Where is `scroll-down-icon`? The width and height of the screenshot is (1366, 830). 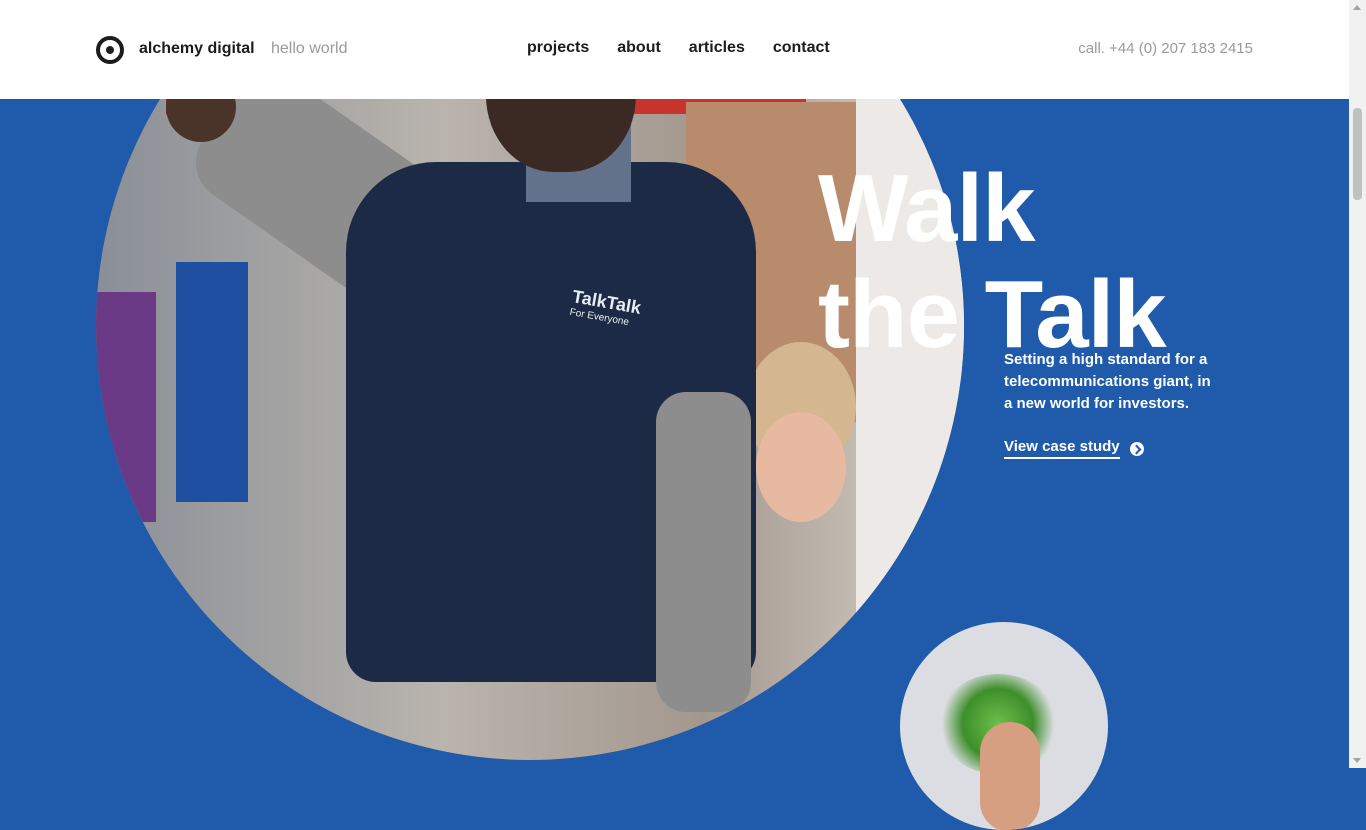
scroll-down-icon is located at coordinates (1357, 760).